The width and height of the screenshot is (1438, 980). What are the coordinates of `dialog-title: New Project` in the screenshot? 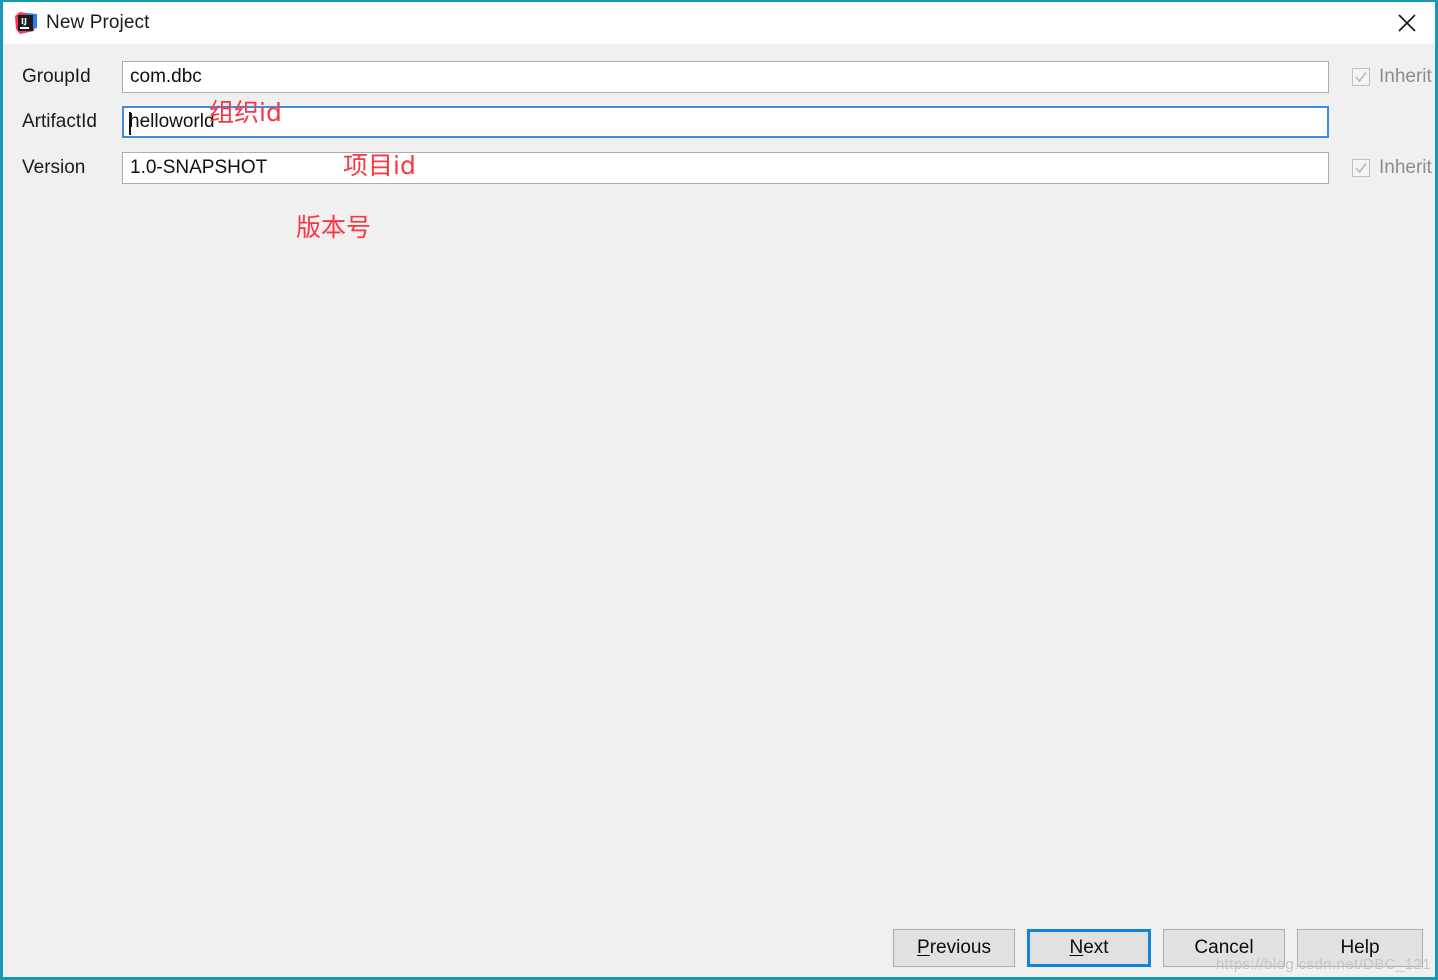 It's located at (98, 22).